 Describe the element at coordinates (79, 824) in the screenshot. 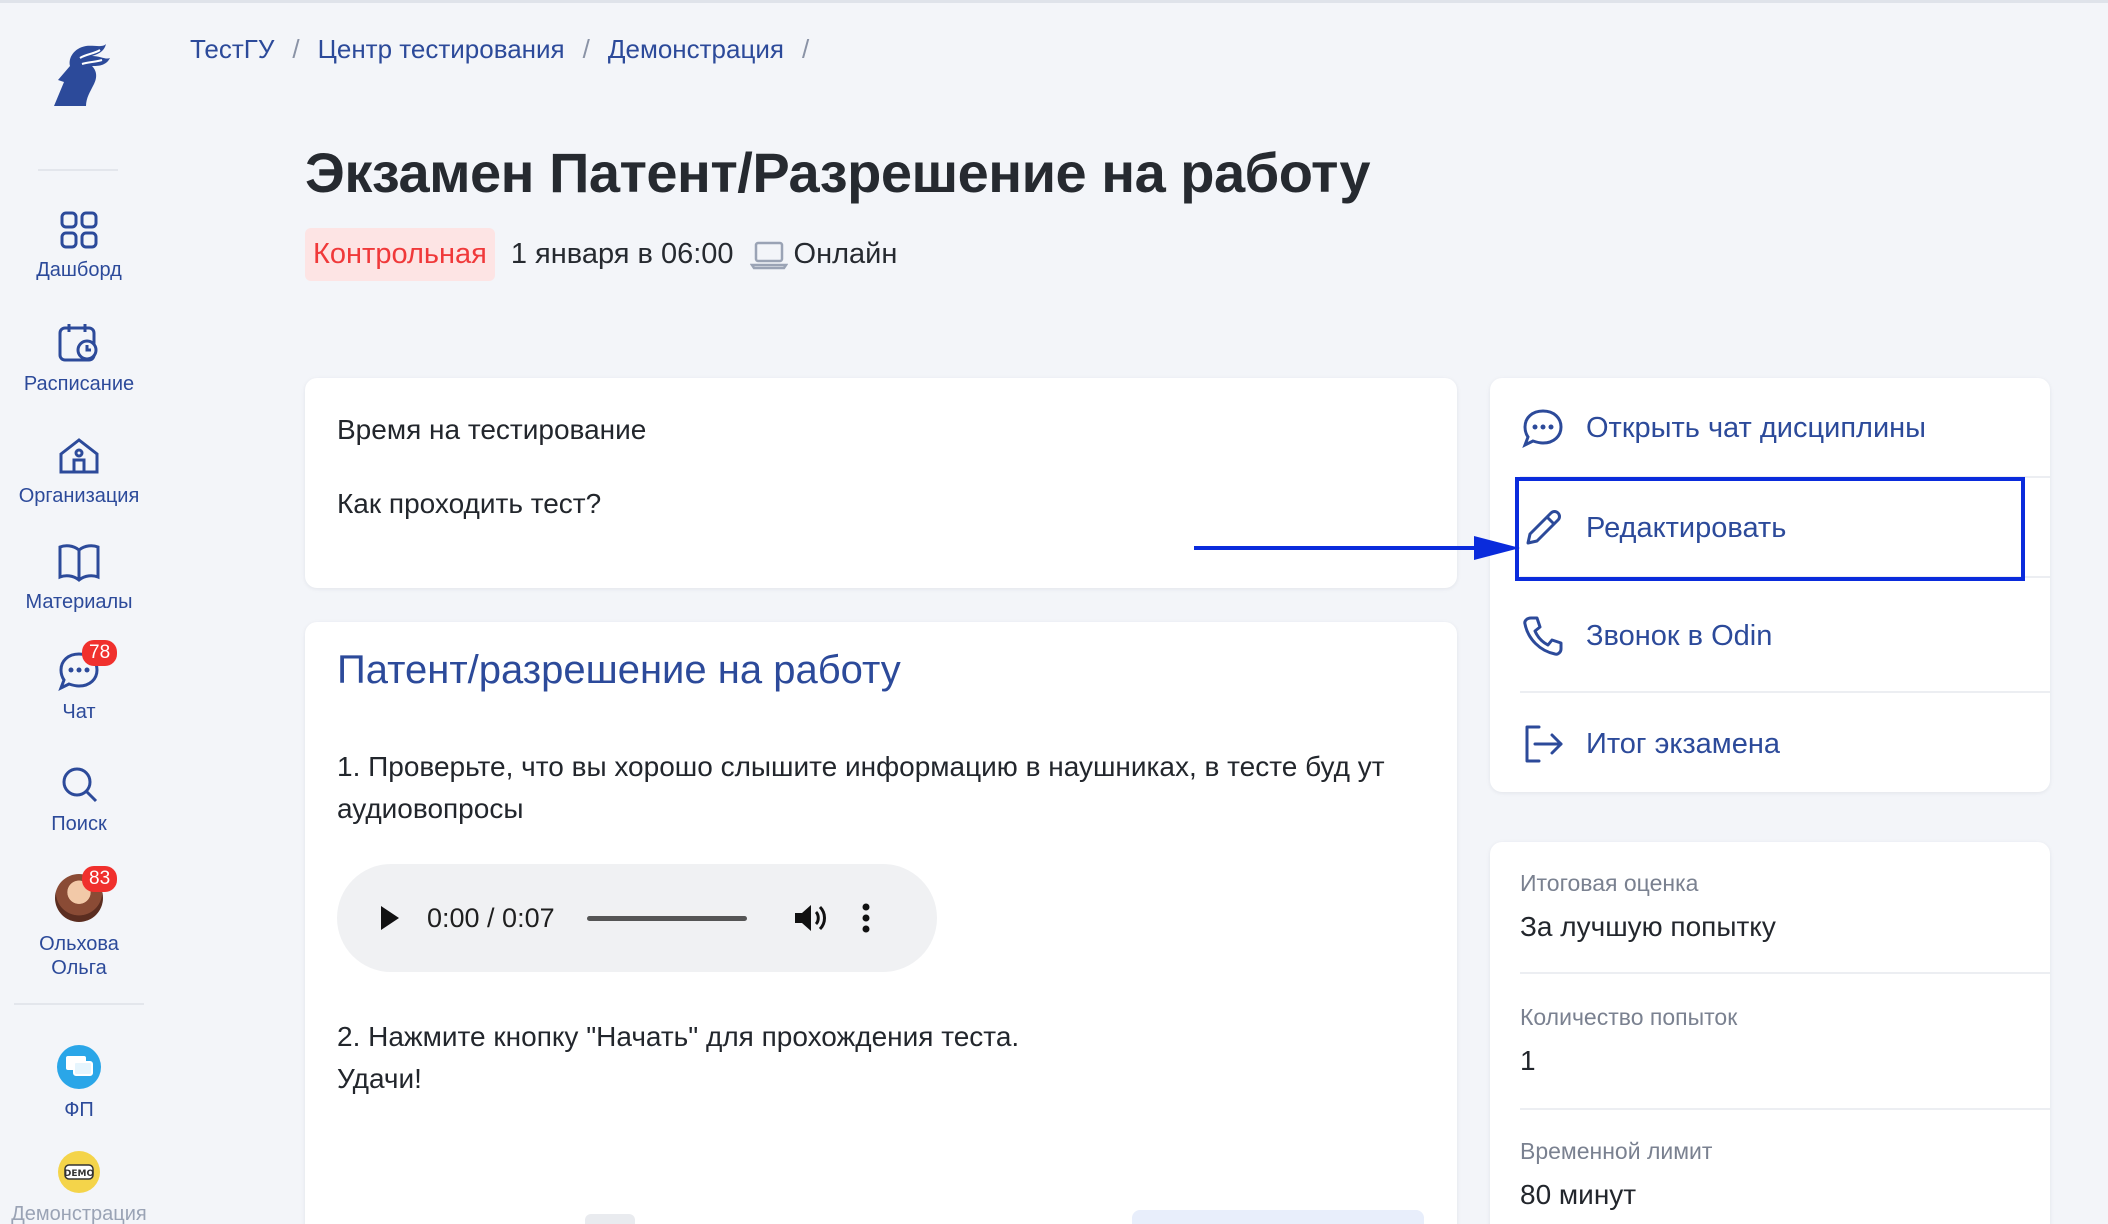

I see `sidebar-item-label: Поиск` at that location.